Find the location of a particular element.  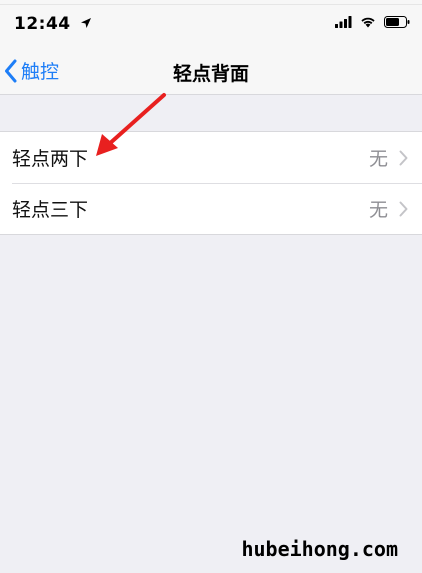

status-bar: 12:44 is located at coordinates (211, 25).